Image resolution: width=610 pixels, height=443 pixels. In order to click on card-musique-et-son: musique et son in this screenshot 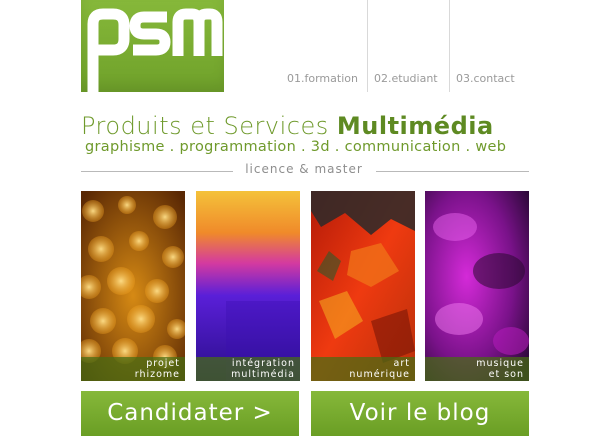, I will do `click(477, 286)`.